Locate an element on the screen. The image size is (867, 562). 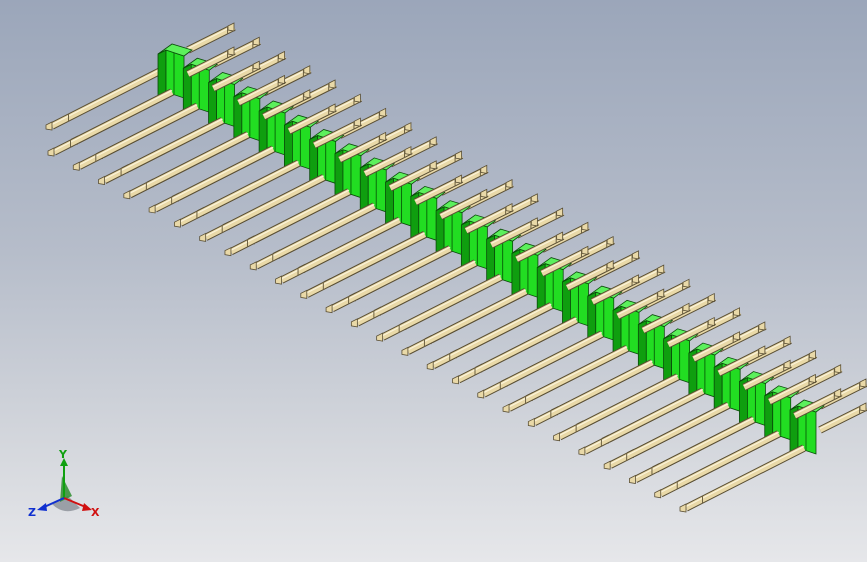
y-axis-label: Y is located at coordinates (63, 454).